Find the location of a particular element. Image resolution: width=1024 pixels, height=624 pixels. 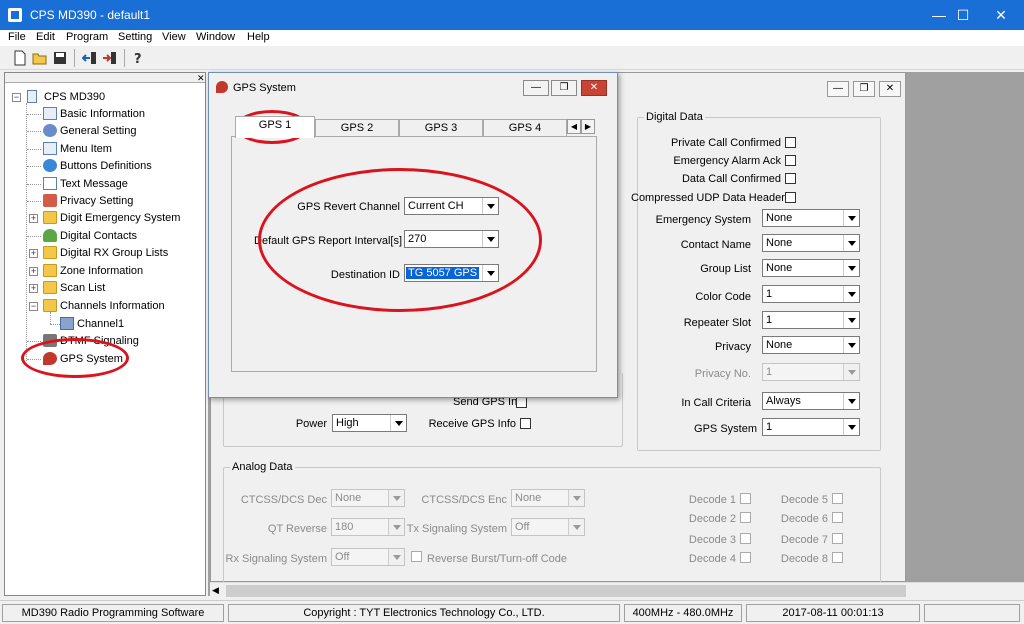

decode-1-label: Decode 1 is located at coordinates (712, 500).